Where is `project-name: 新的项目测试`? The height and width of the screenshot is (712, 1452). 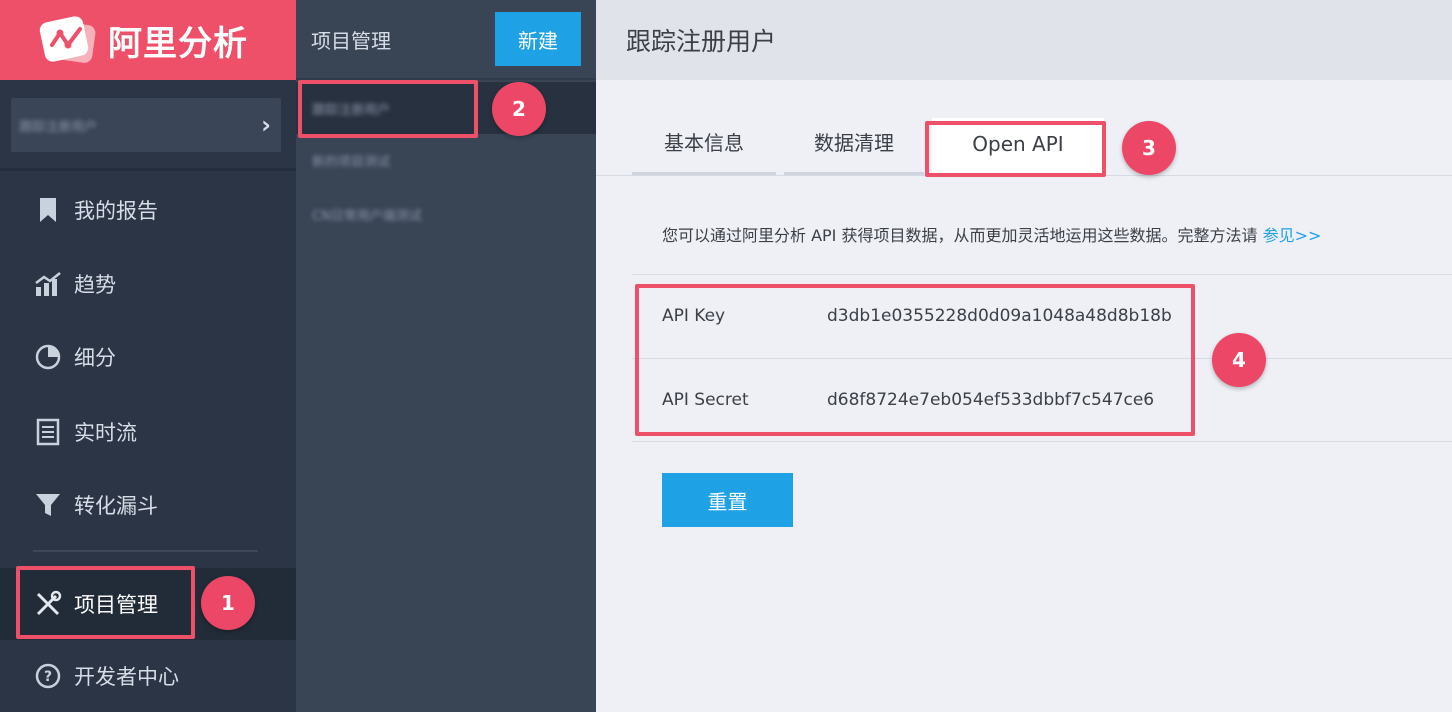 project-name: 新的项目测试 is located at coordinates (351, 162).